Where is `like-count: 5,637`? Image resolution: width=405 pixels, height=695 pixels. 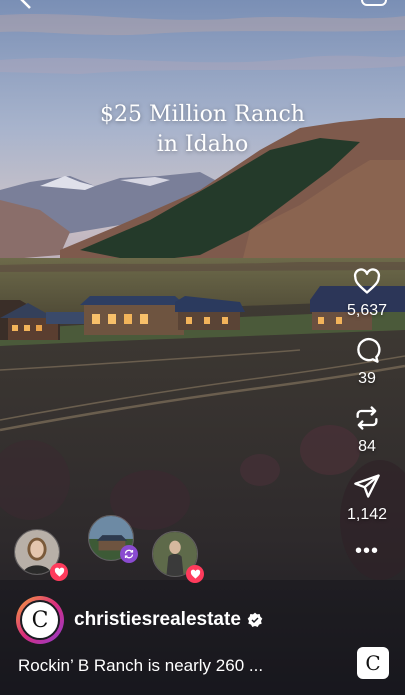
like-count: 5,637 is located at coordinates (367, 310).